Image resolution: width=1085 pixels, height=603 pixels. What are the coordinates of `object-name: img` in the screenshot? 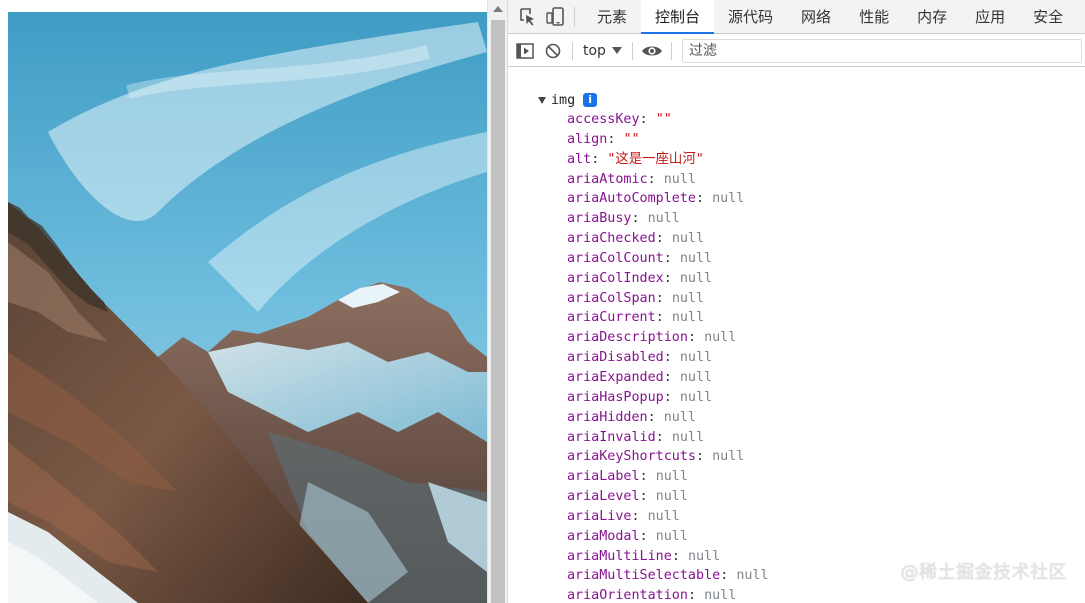 It's located at (563, 100).